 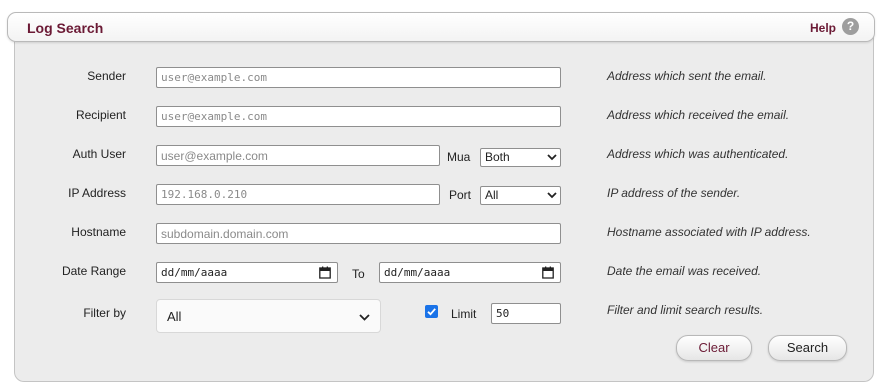 What do you see at coordinates (684, 271) in the screenshot?
I see `date-range-description: Date the email was received.` at bounding box center [684, 271].